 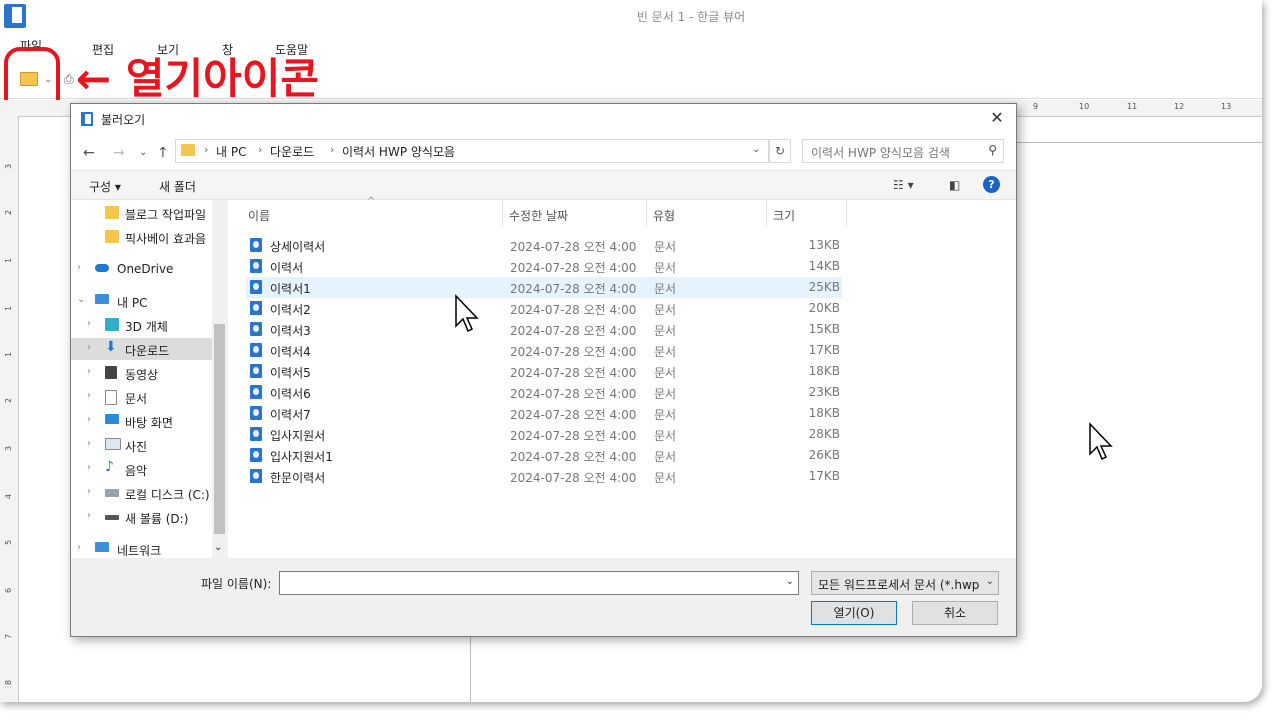 I want to click on nav-scrollbar: ⌄, so click(x=219, y=379).